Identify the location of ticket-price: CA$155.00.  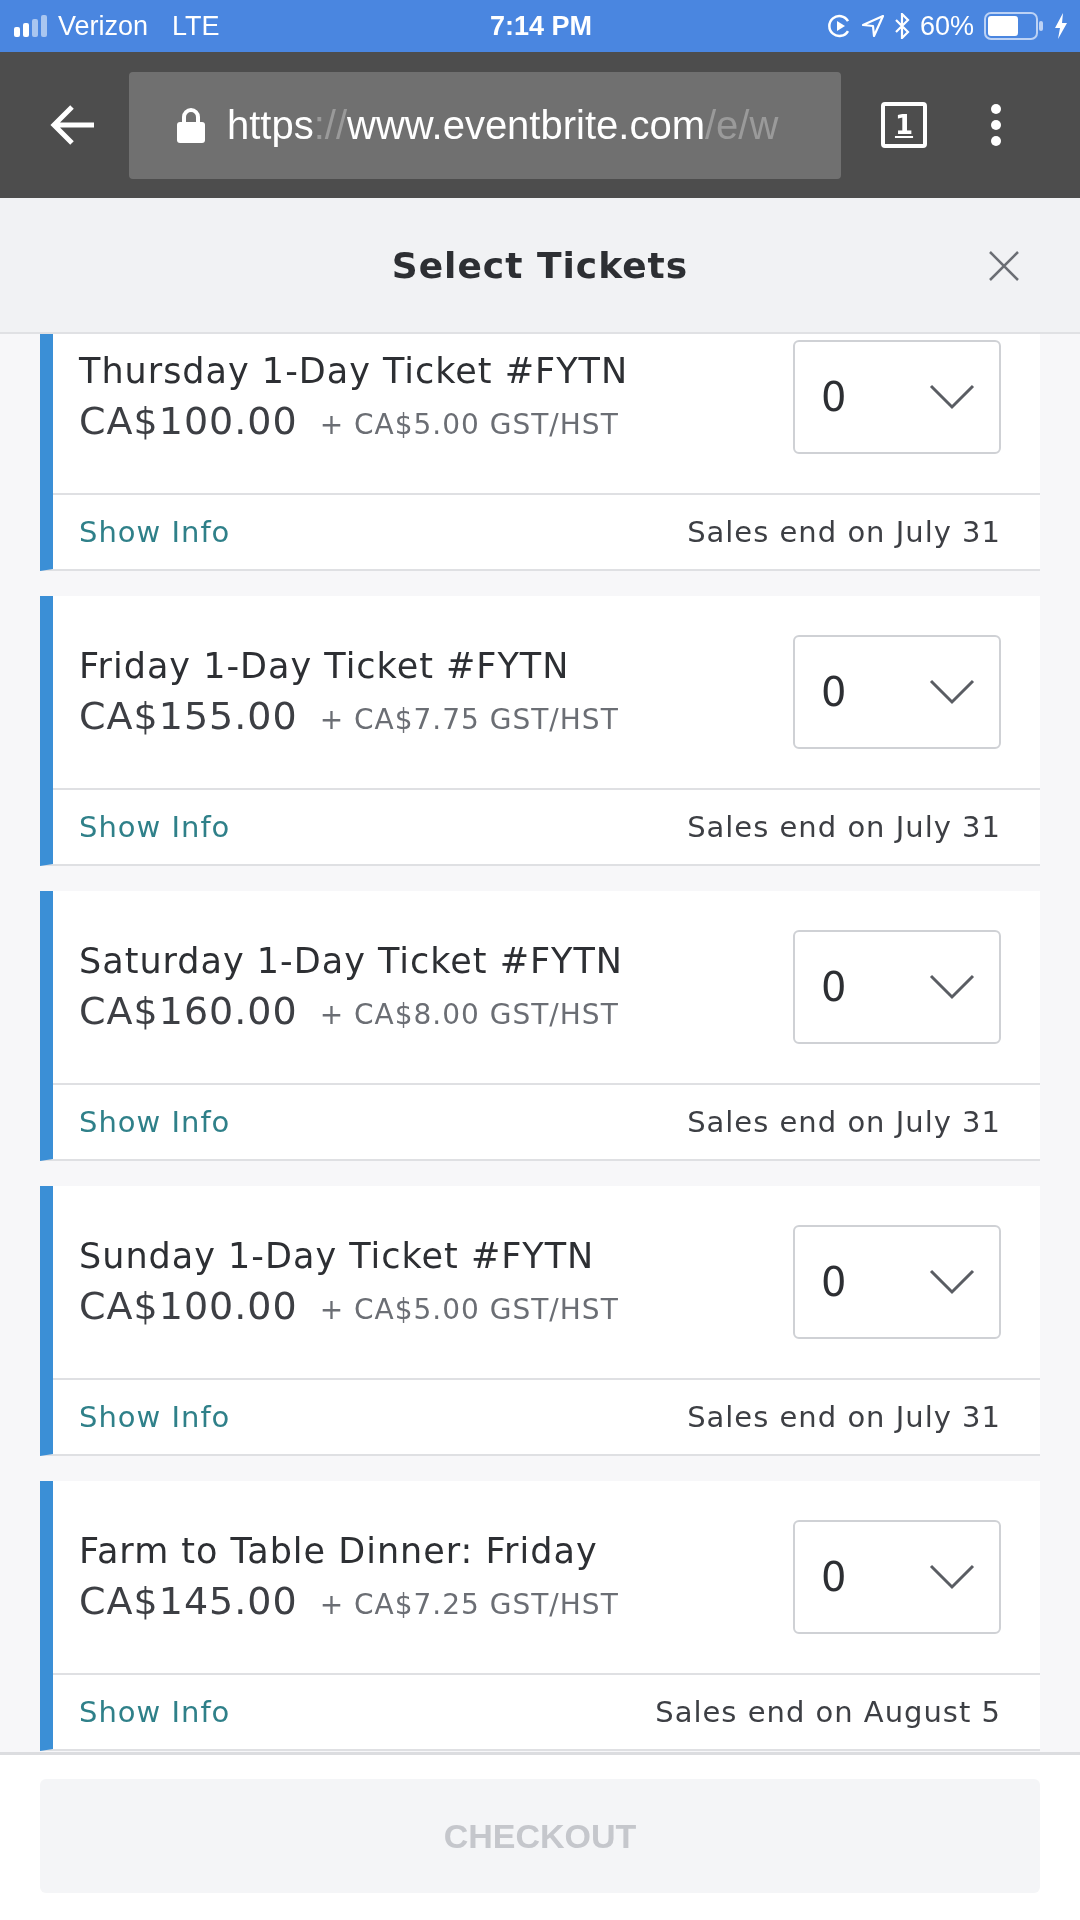
(188, 716).